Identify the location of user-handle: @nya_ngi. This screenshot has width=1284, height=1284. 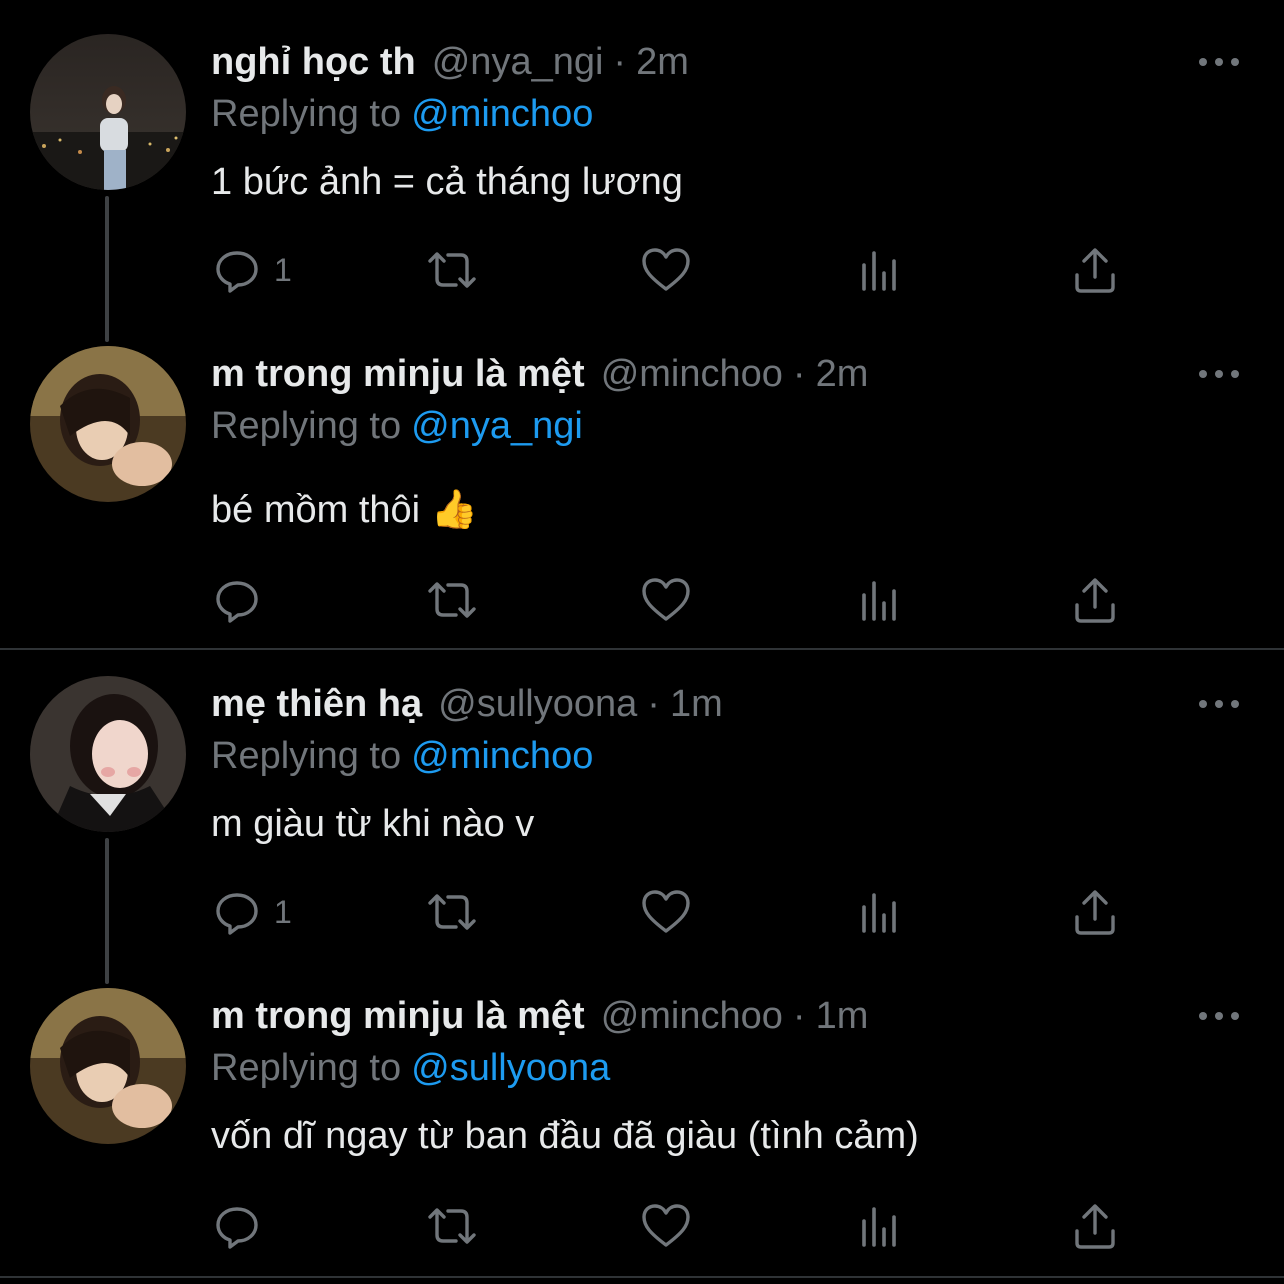
(518, 62).